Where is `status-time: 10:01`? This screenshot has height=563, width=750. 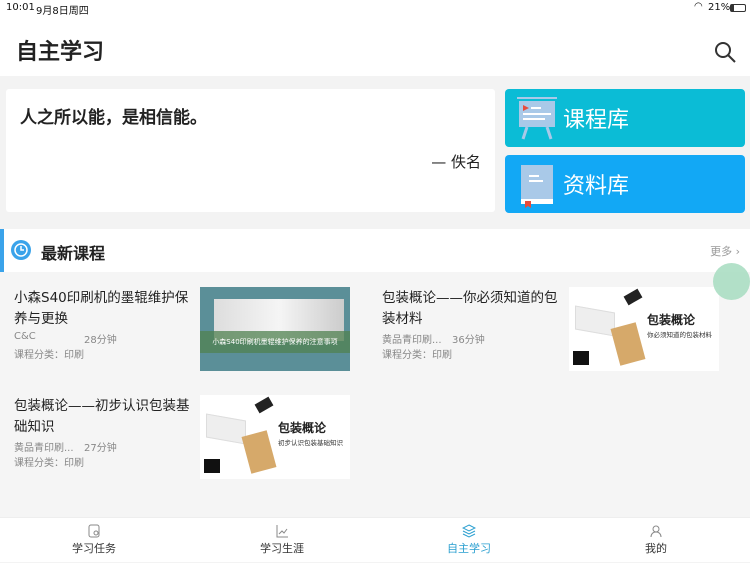 status-time: 10:01 is located at coordinates (20, 7).